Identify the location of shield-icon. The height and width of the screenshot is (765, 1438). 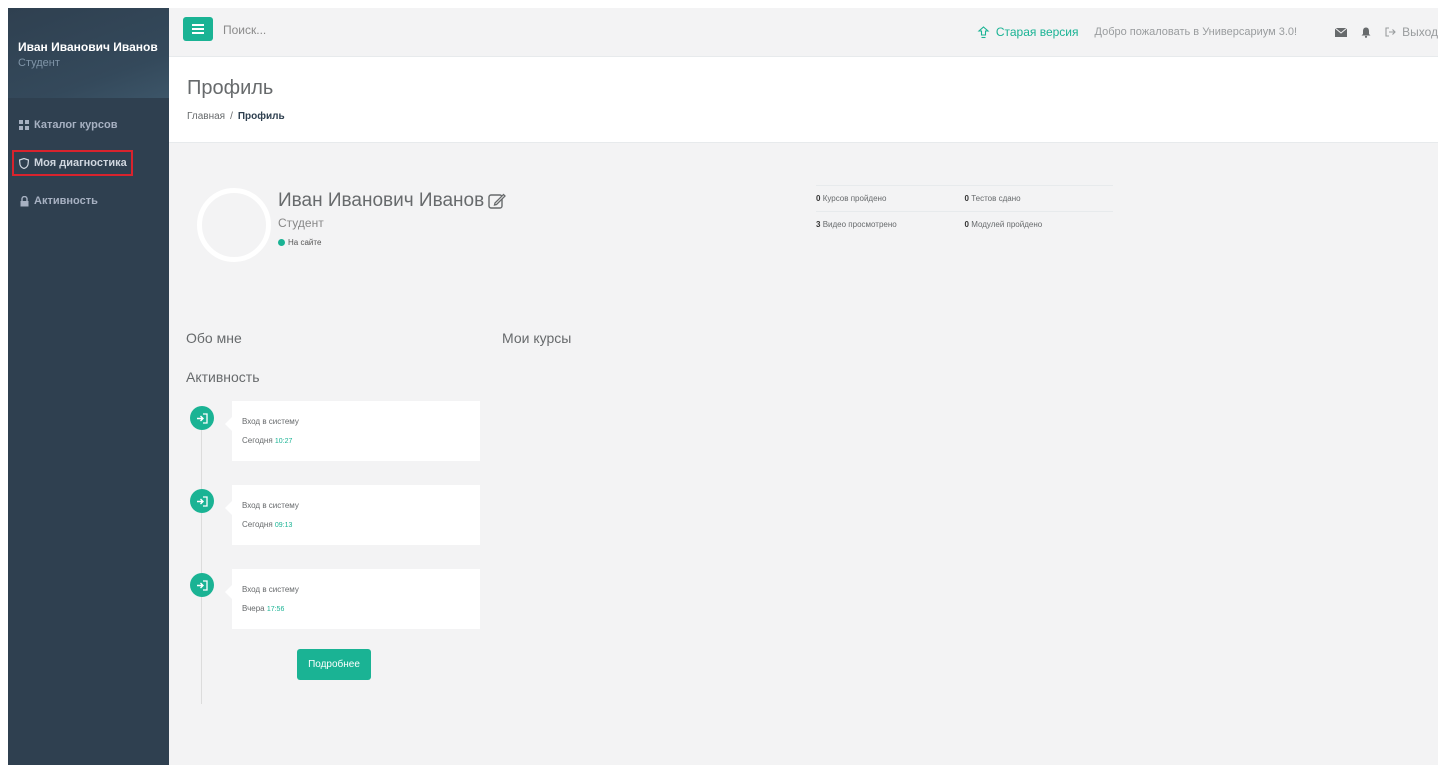
(24, 163).